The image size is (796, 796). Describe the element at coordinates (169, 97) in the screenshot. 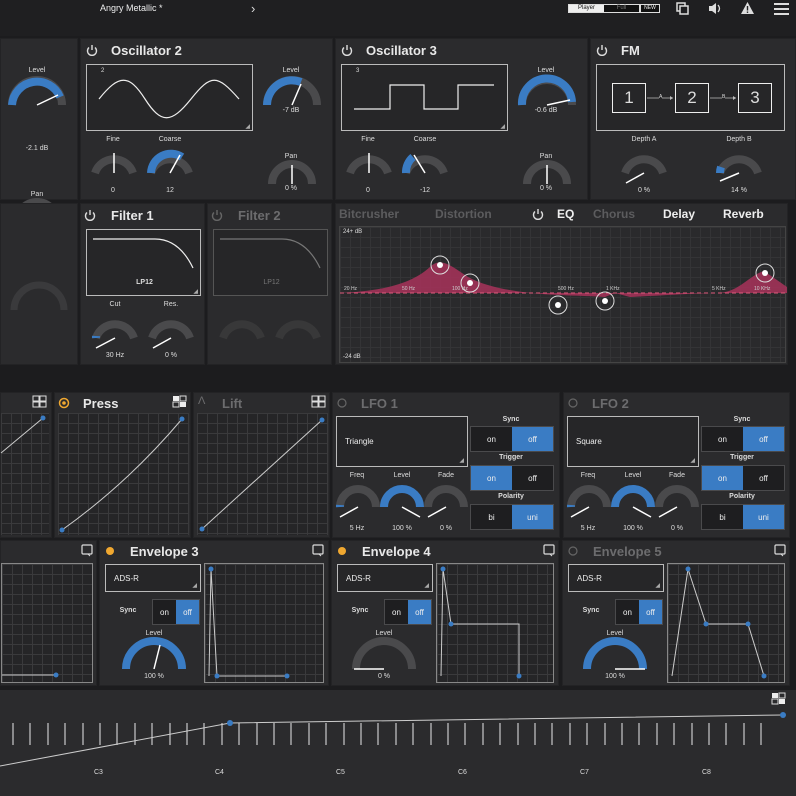

I see `osc2-waveform-display: 2 ◢` at that location.